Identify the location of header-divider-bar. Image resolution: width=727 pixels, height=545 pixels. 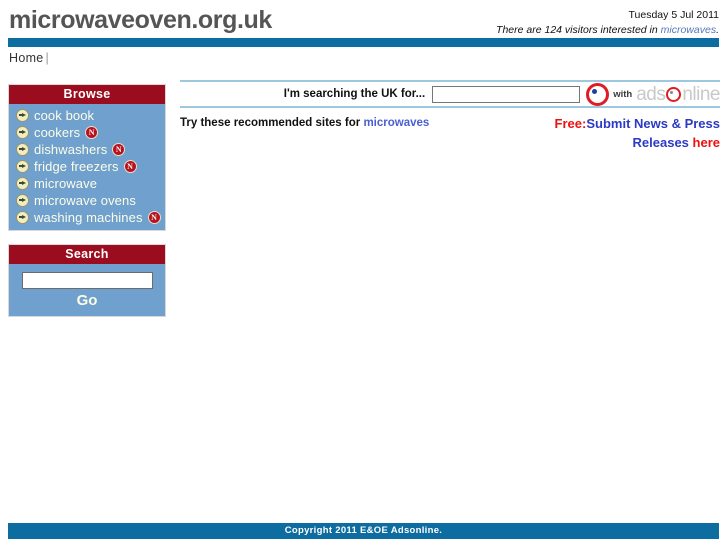
(363, 42).